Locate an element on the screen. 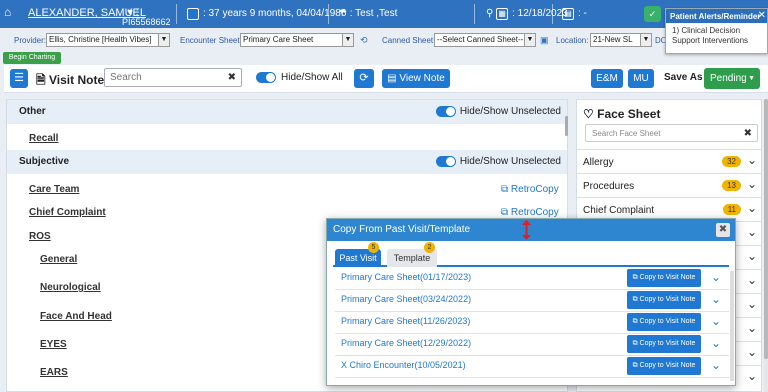  tab-label: Past Visit is located at coordinates (358, 258).